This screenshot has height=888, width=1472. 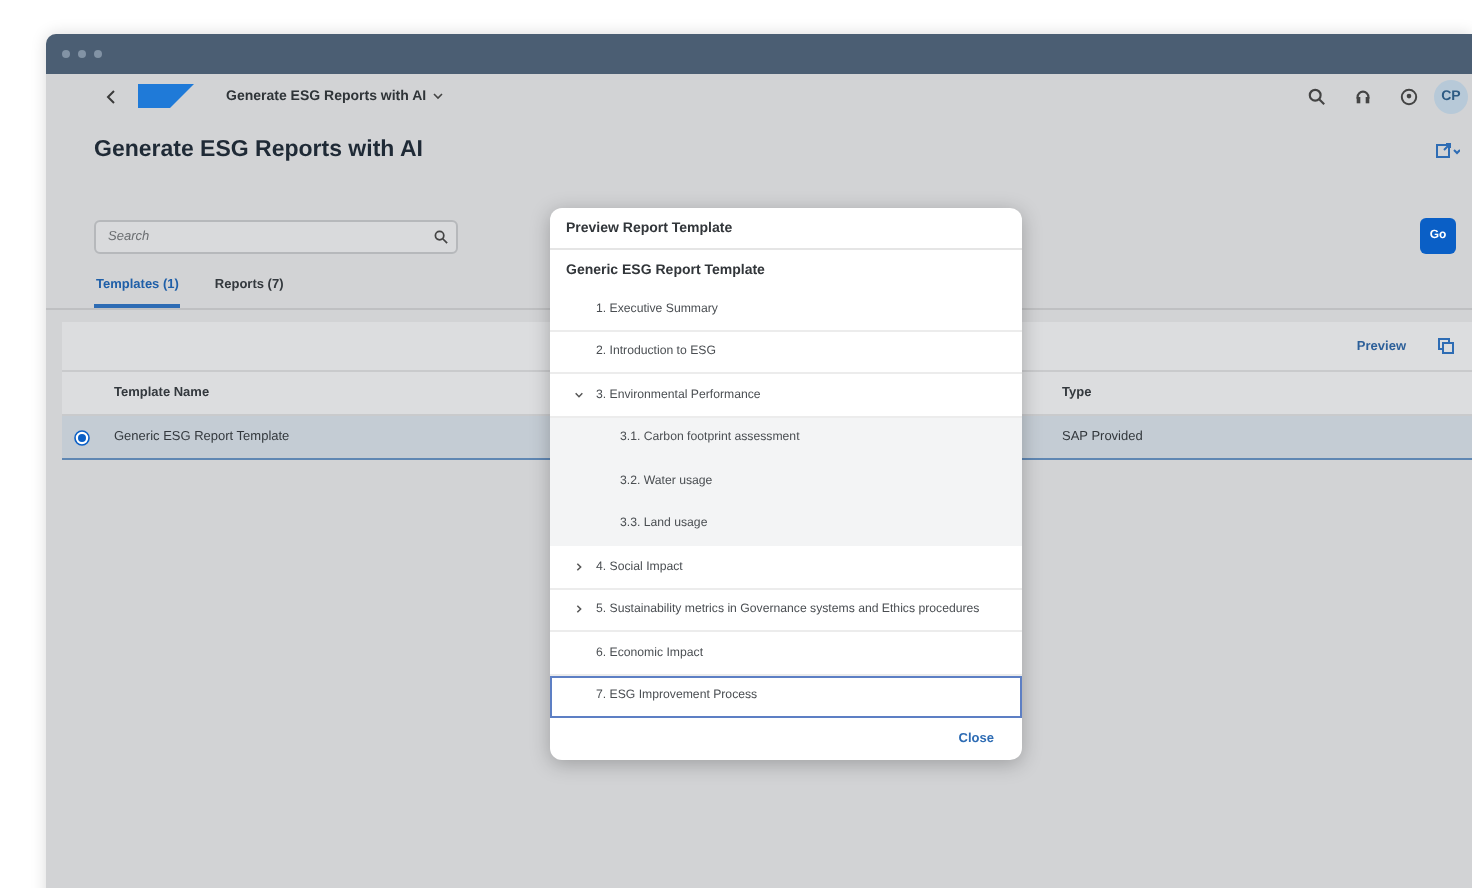 I want to click on back-icon, so click(x=111, y=96).